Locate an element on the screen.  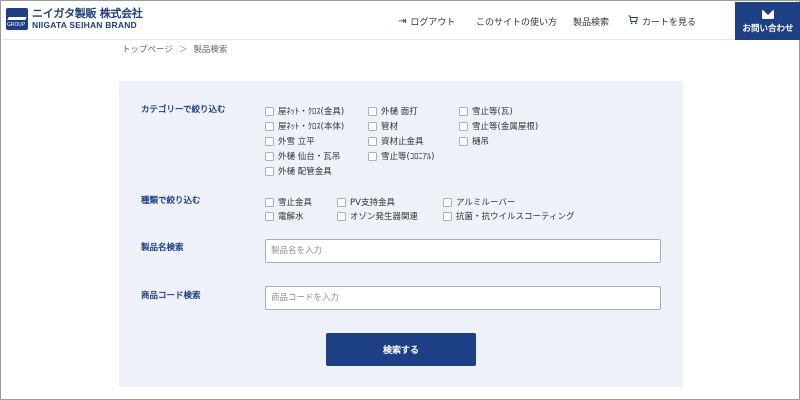
category-checkbox: 資材止金具 is located at coordinates (396, 141).